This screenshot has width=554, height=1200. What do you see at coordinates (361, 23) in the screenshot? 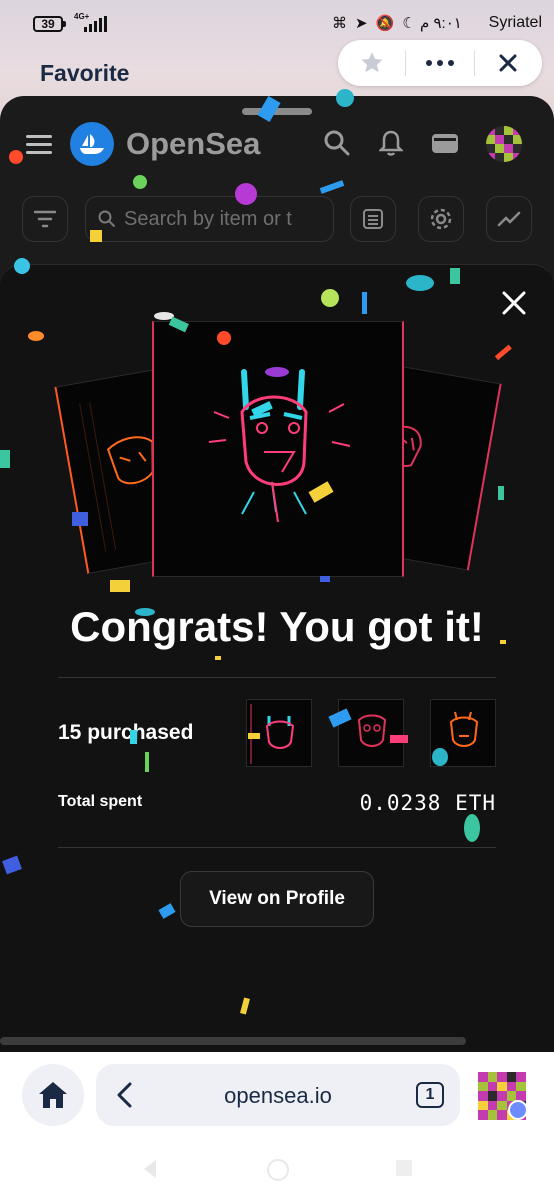
I see `telegram-icon: ➤` at bounding box center [361, 23].